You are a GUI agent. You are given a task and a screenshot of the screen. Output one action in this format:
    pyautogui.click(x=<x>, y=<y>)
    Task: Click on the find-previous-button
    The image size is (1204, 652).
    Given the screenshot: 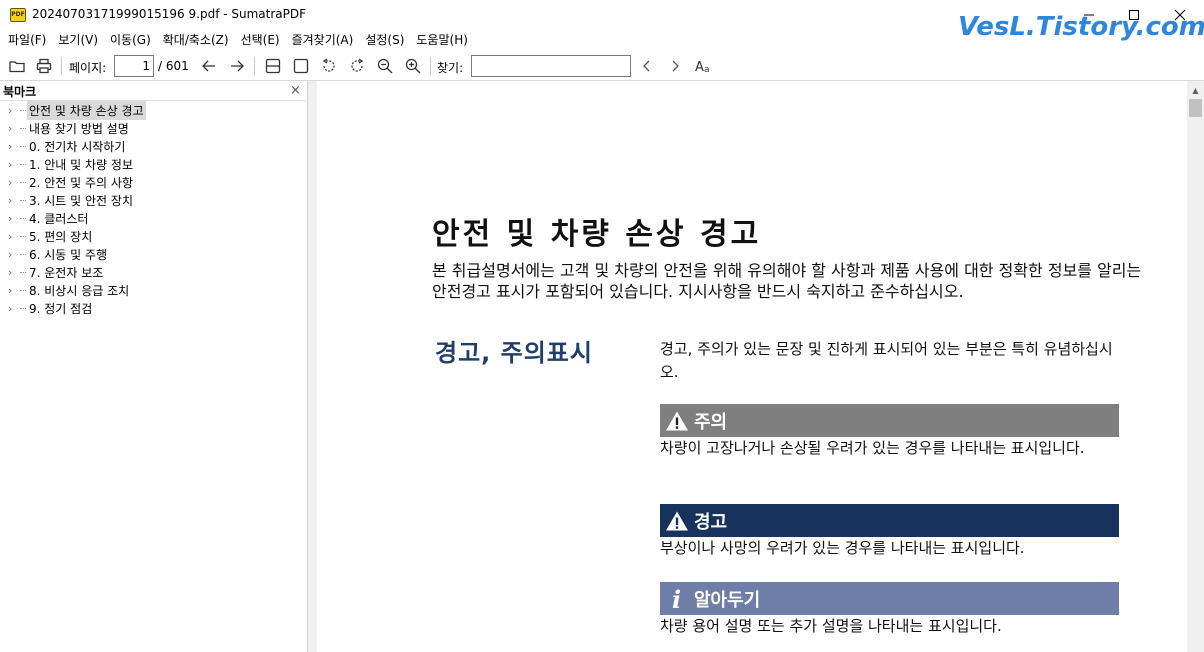 What is the action you would take?
    pyautogui.click(x=647, y=66)
    